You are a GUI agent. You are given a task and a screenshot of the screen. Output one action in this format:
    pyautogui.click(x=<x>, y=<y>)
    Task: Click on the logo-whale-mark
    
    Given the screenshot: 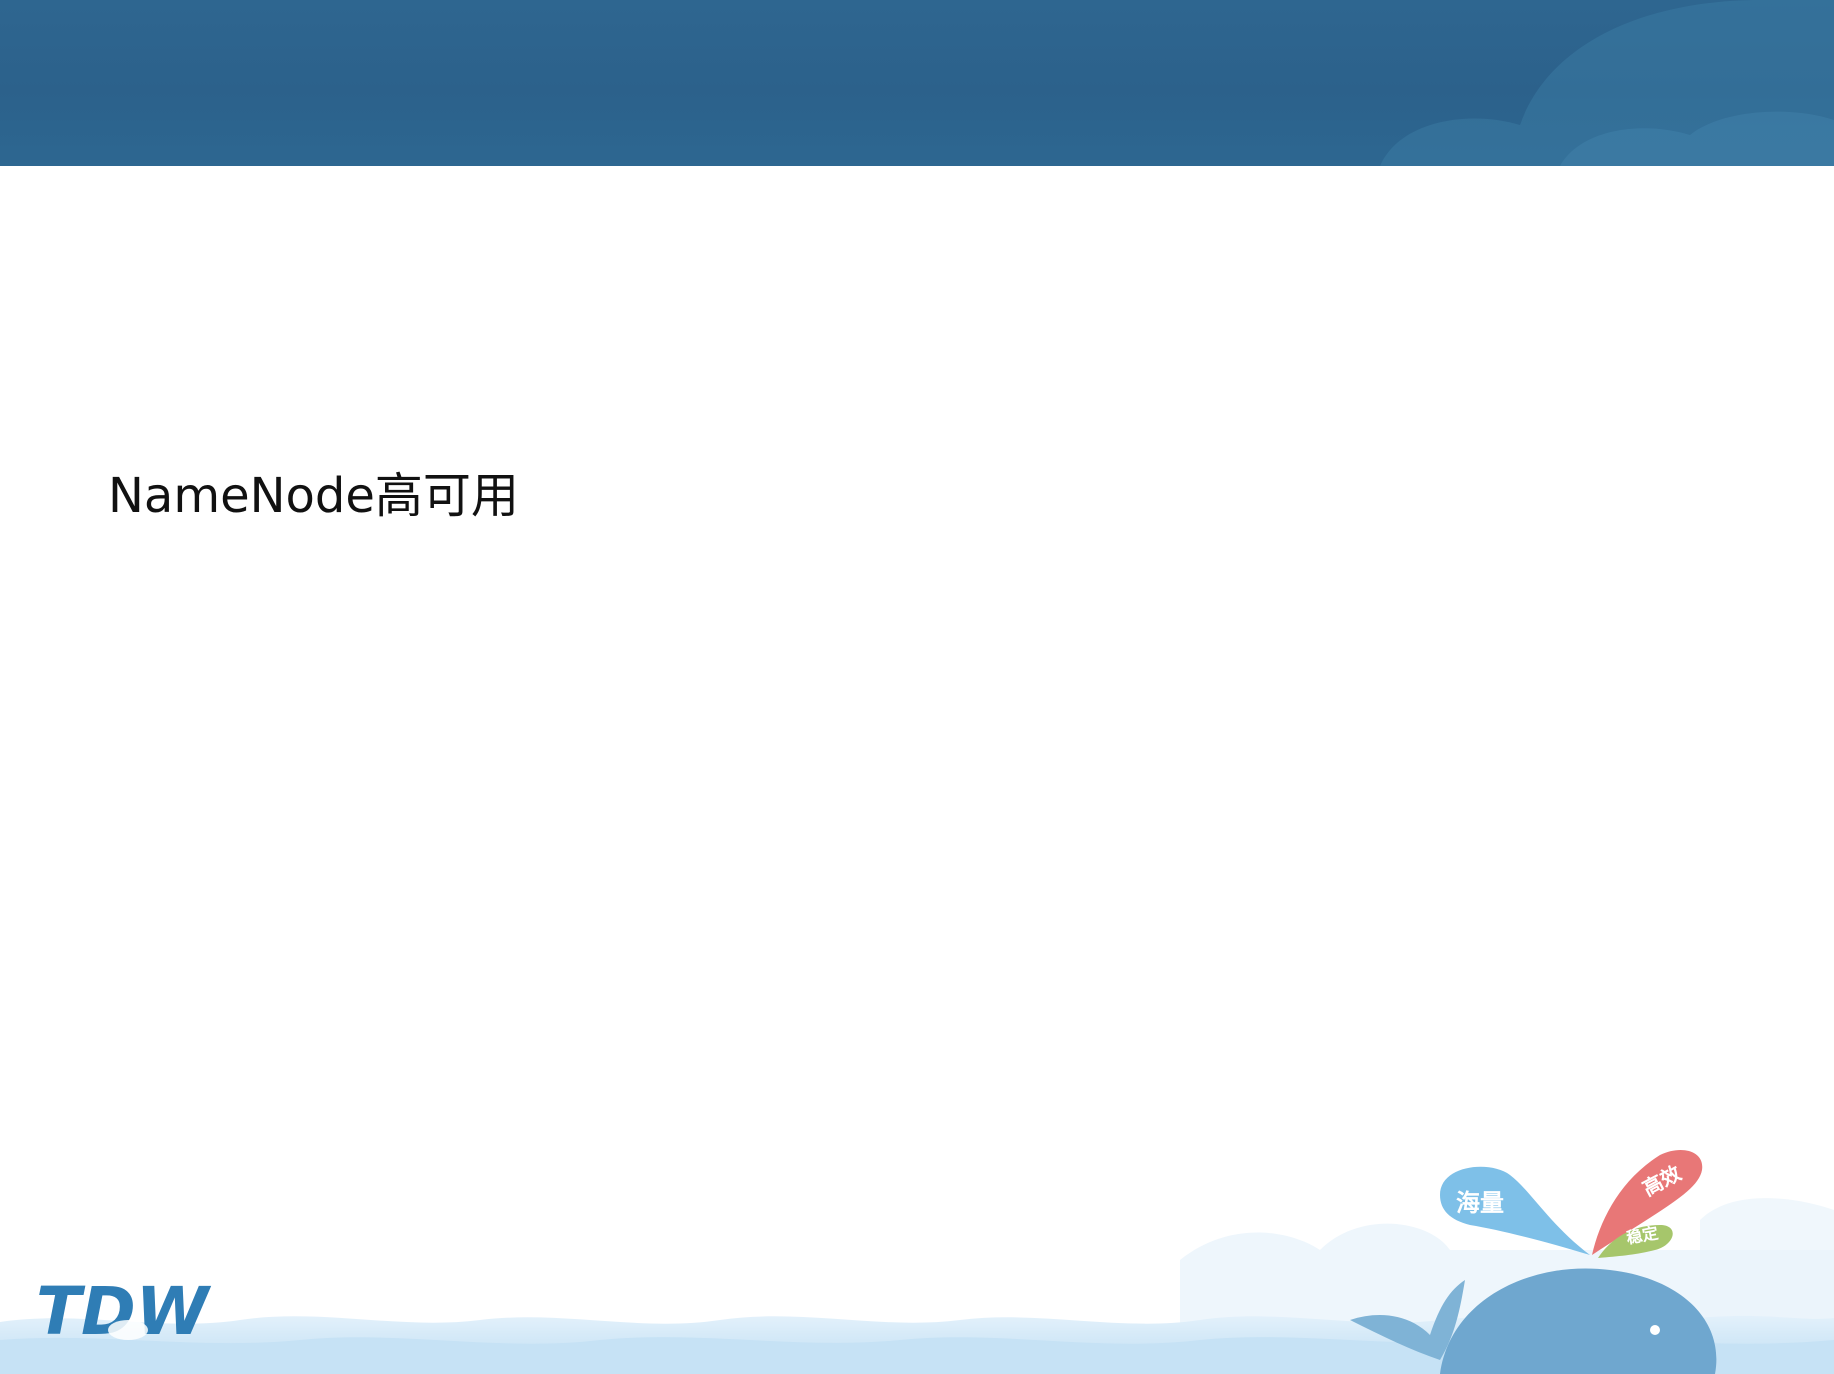 What is the action you would take?
    pyautogui.click(x=128, y=1330)
    